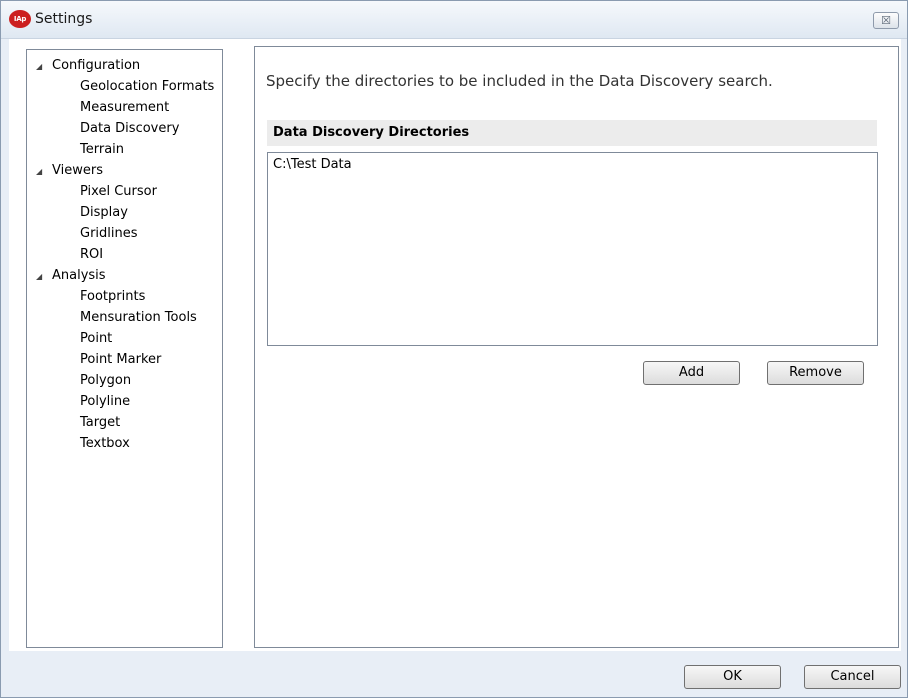 Image resolution: width=908 pixels, height=698 pixels. Describe the element at coordinates (118, 191) in the screenshot. I see `tree-item-pixel-cursor: Pixel Cursor` at that location.